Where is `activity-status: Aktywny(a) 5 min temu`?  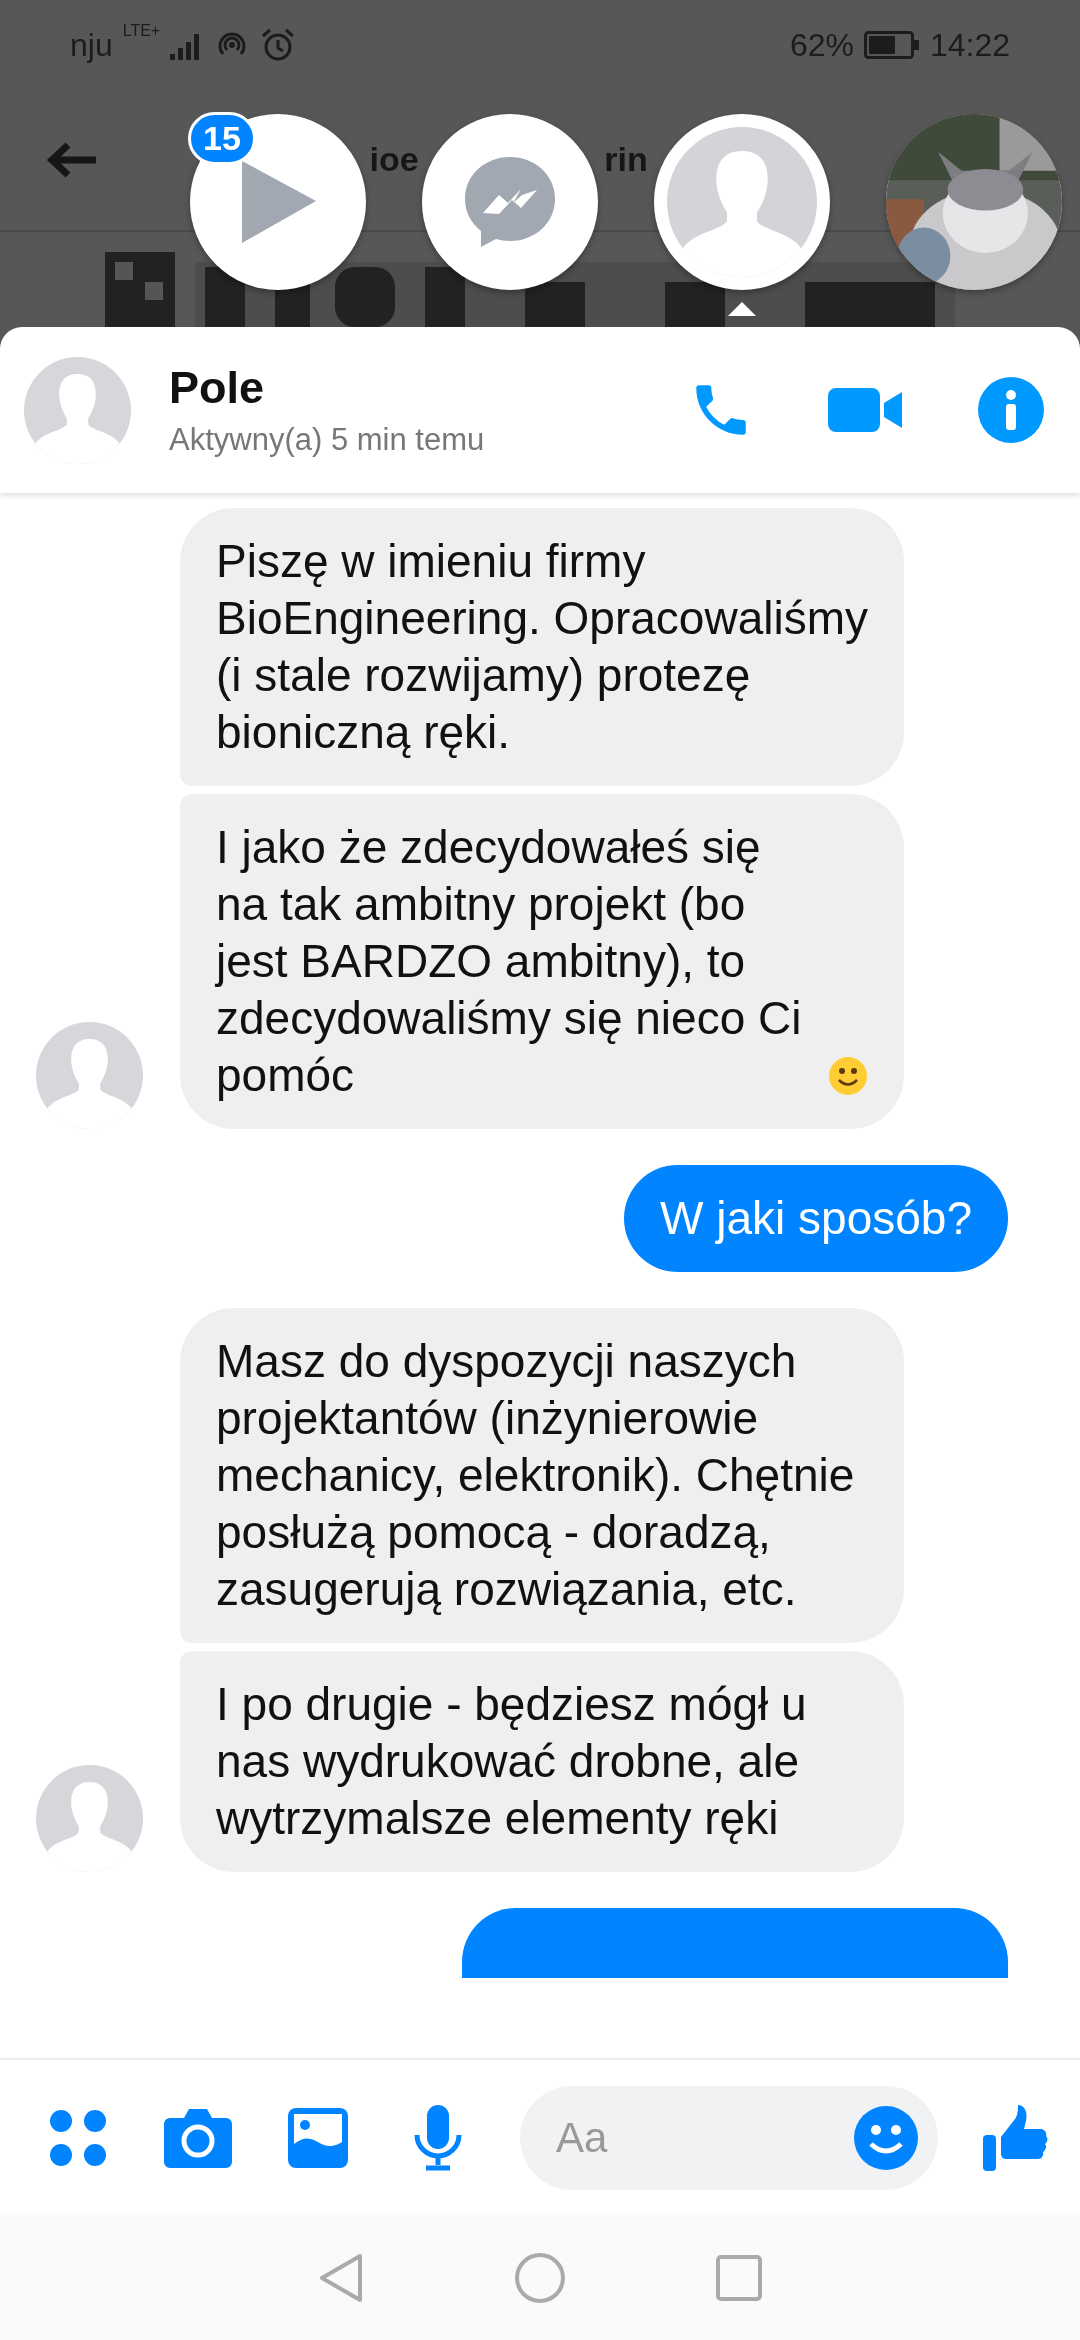
activity-status: Aktywny(a) 5 min temu is located at coordinates (327, 440).